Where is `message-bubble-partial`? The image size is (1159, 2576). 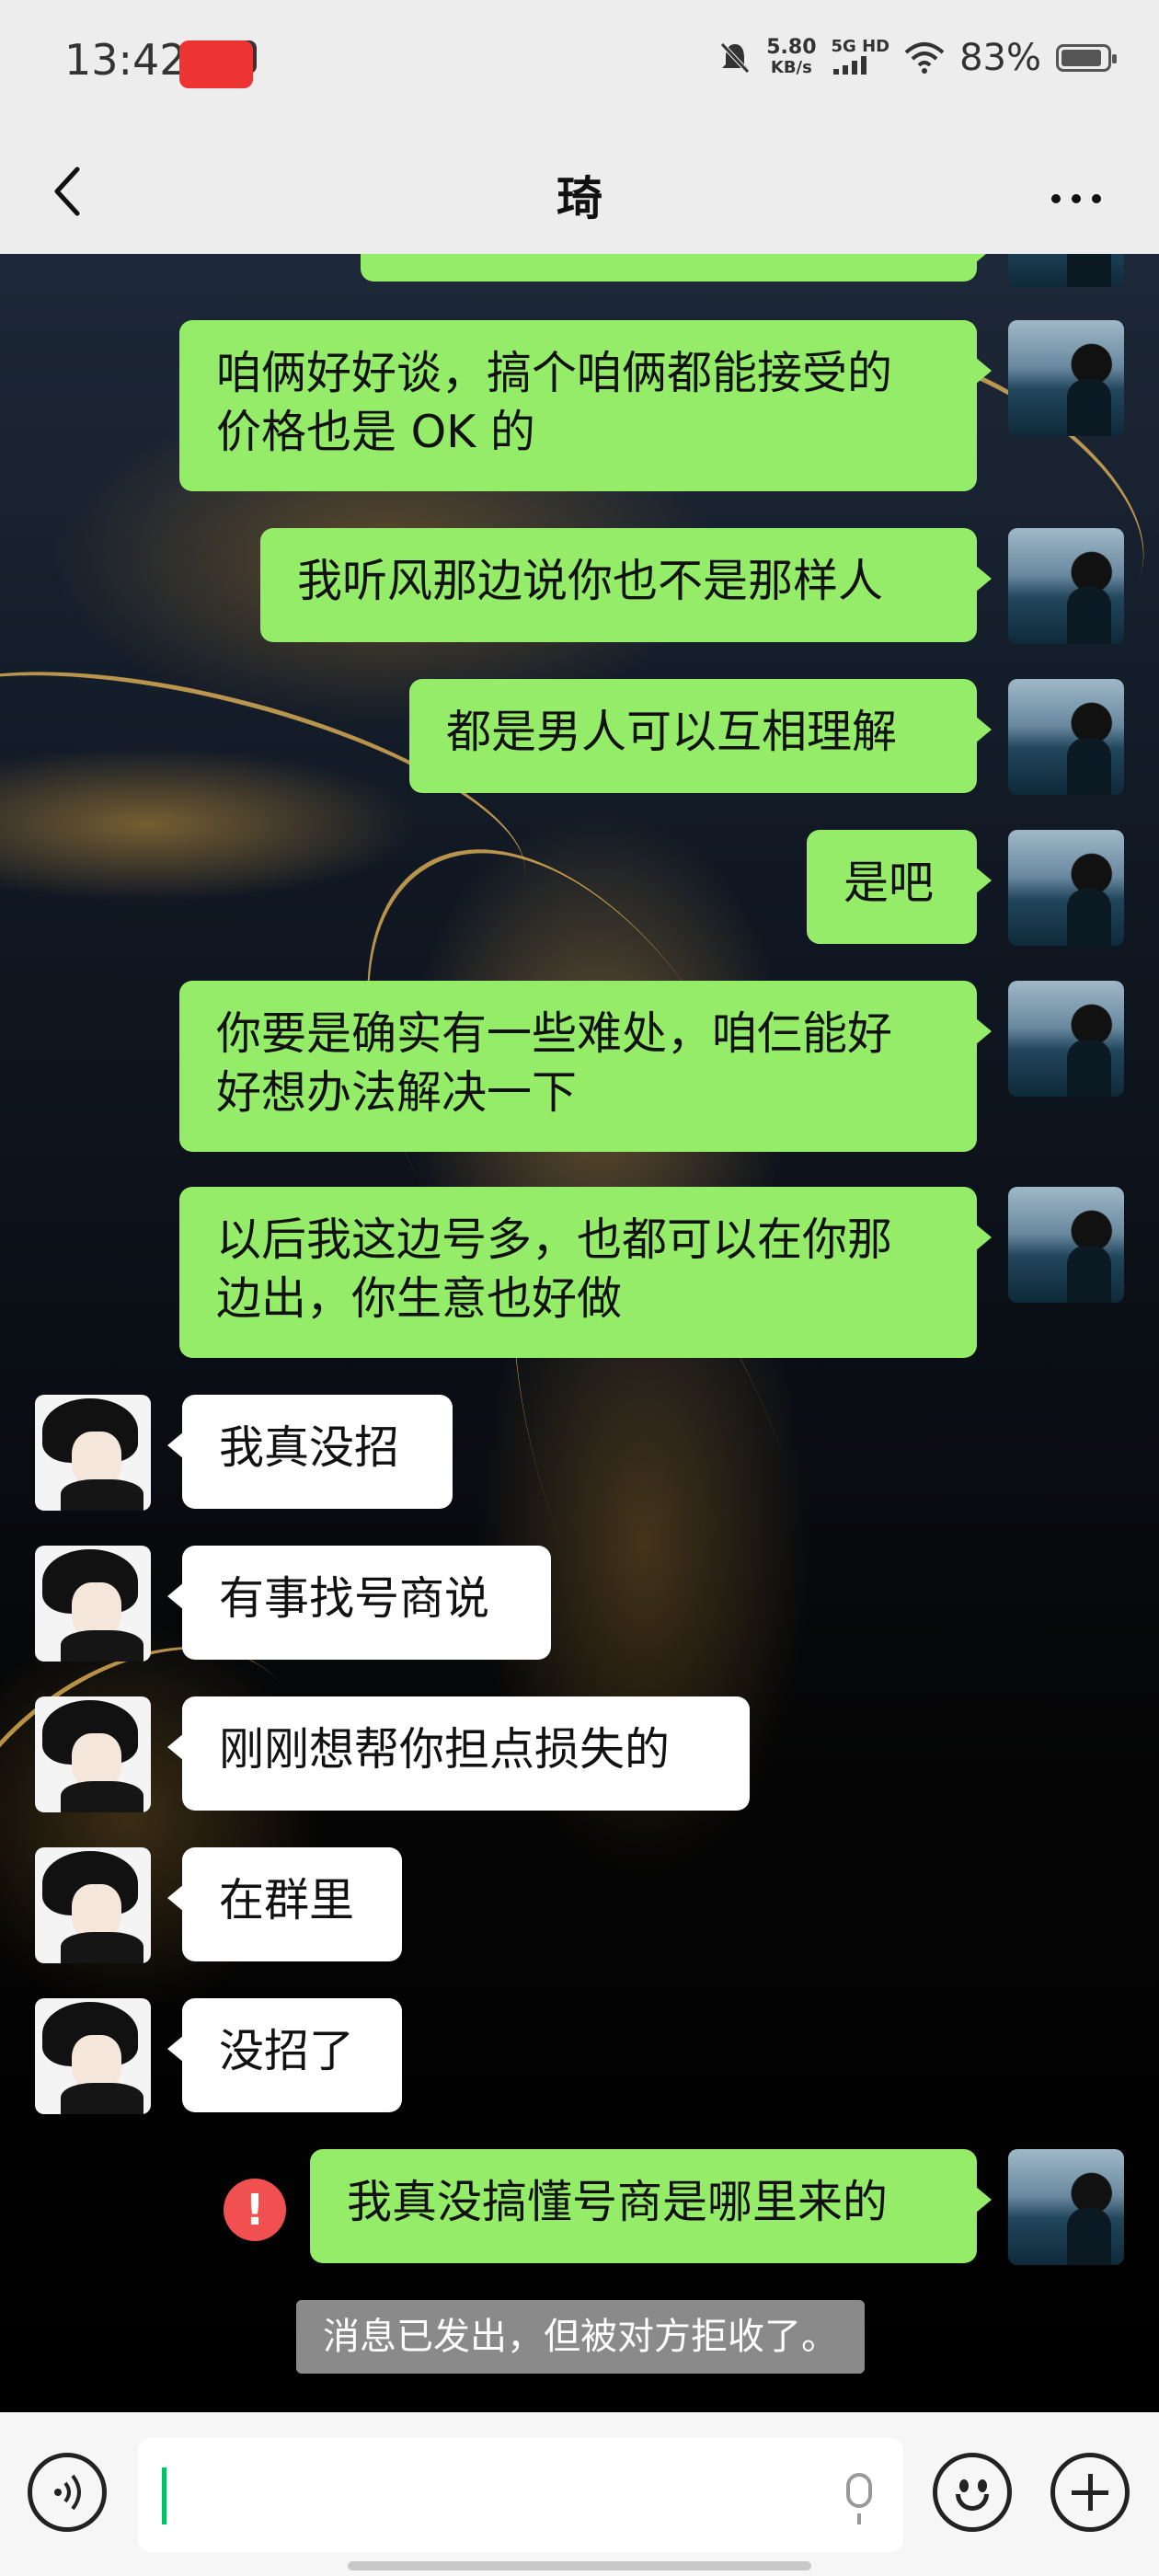
message-bubble-partial is located at coordinates (676, 268).